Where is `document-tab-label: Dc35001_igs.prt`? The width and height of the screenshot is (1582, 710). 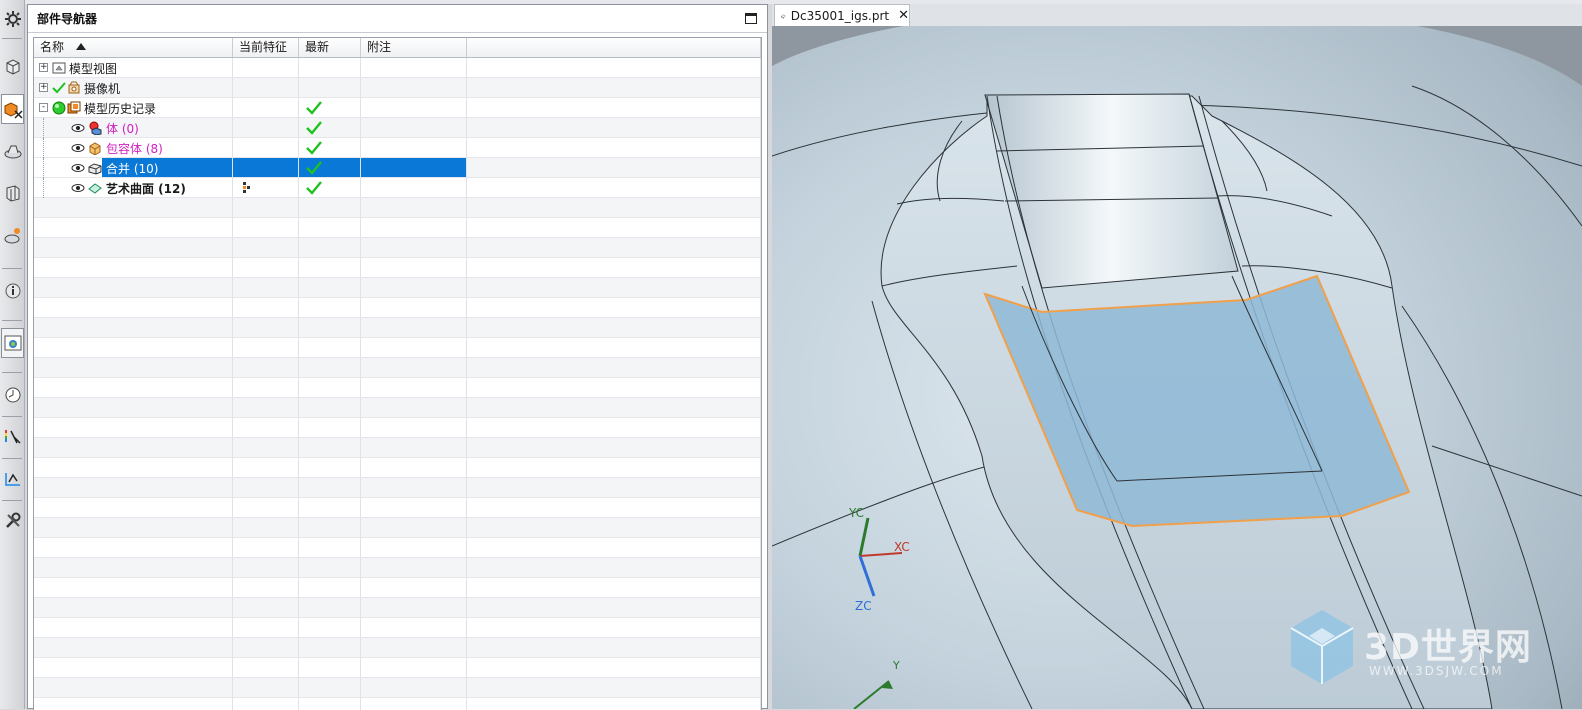
document-tab-label: Dc35001_igs.prt is located at coordinates (840, 15).